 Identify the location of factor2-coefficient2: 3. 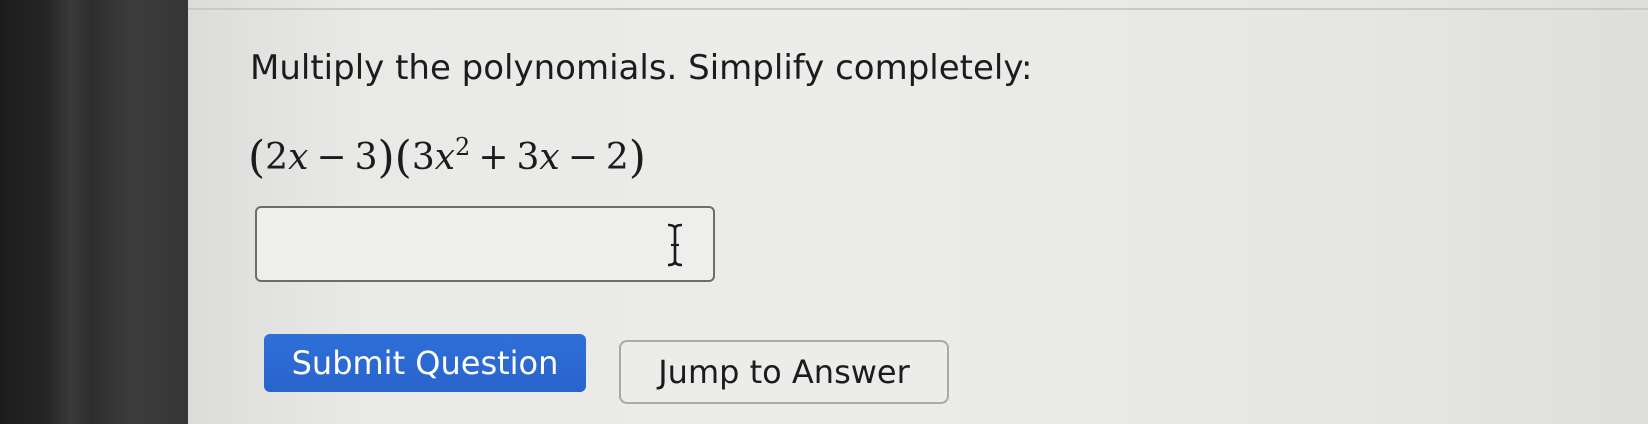
(528, 157).